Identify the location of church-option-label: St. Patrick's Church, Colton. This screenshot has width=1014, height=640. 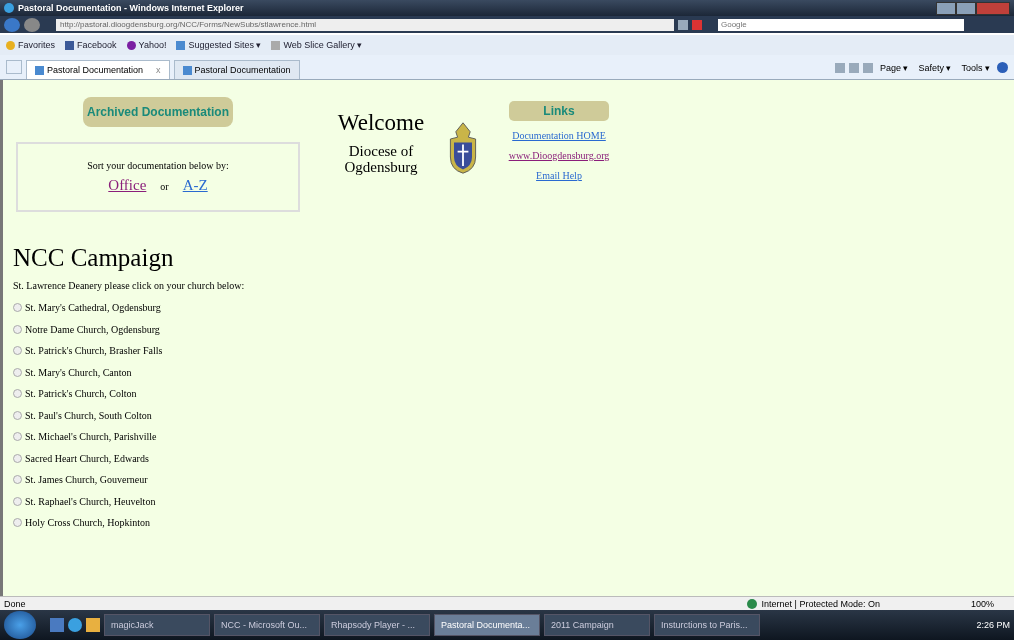
(81, 394).